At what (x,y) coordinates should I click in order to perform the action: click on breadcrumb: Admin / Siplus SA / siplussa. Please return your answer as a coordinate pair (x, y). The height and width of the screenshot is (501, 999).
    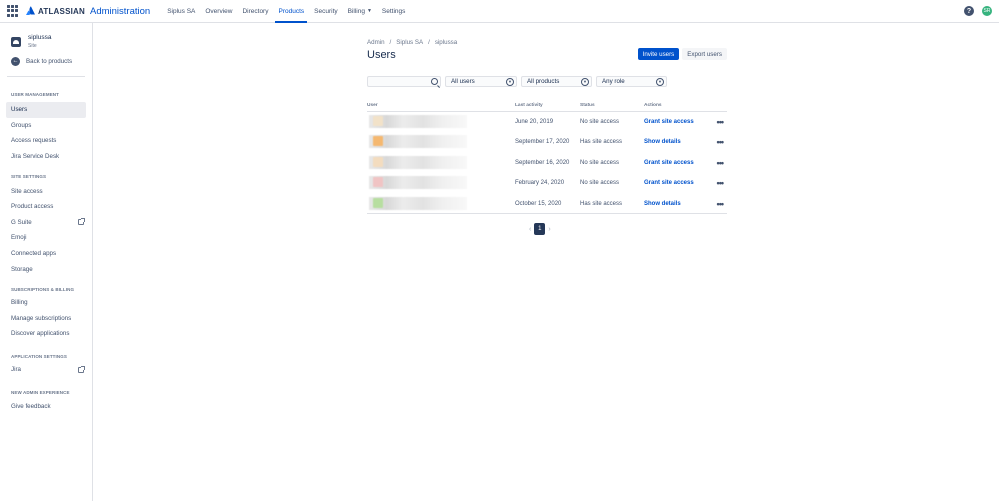
    Looking at the image, I should click on (412, 42).